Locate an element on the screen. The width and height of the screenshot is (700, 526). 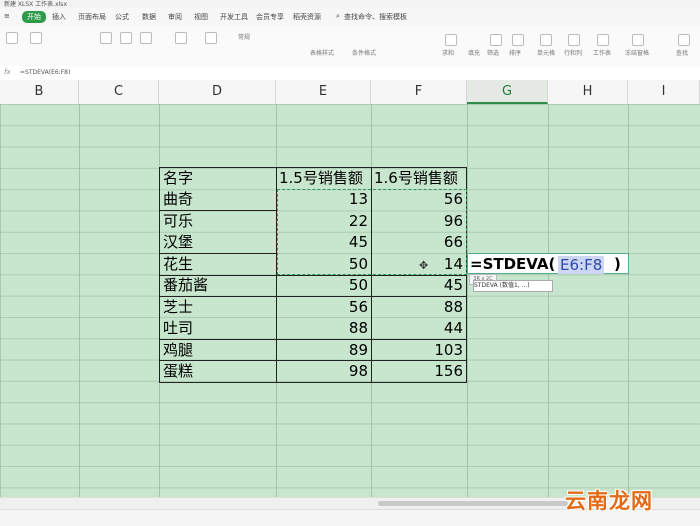
bold-icon is located at coordinates (106, 38).